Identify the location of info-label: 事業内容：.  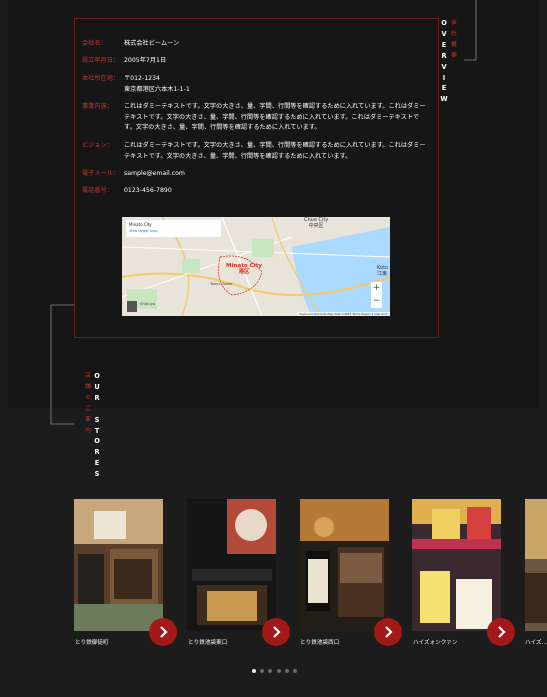
(97, 106).